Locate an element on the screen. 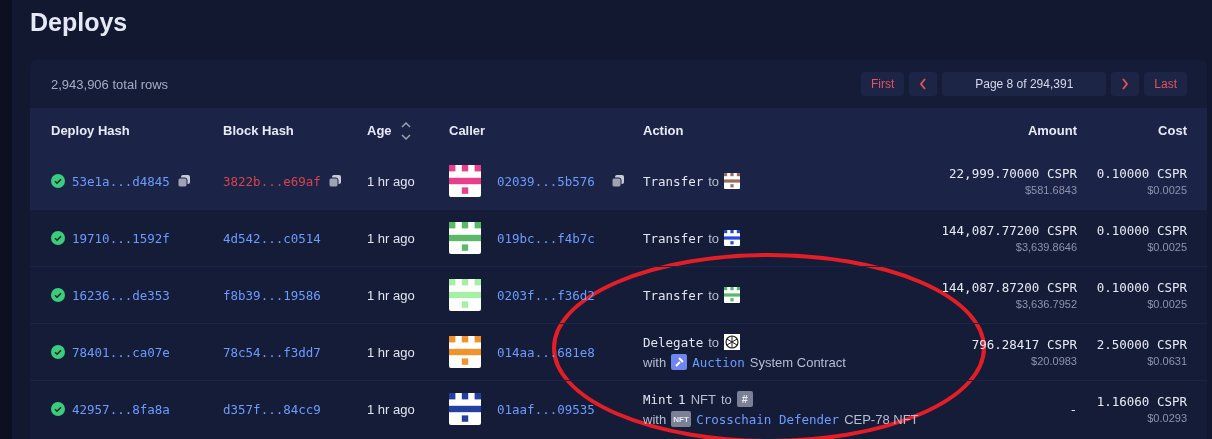 This screenshot has height=439, width=1212. chevron-right-icon is located at coordinates (1125, 84).